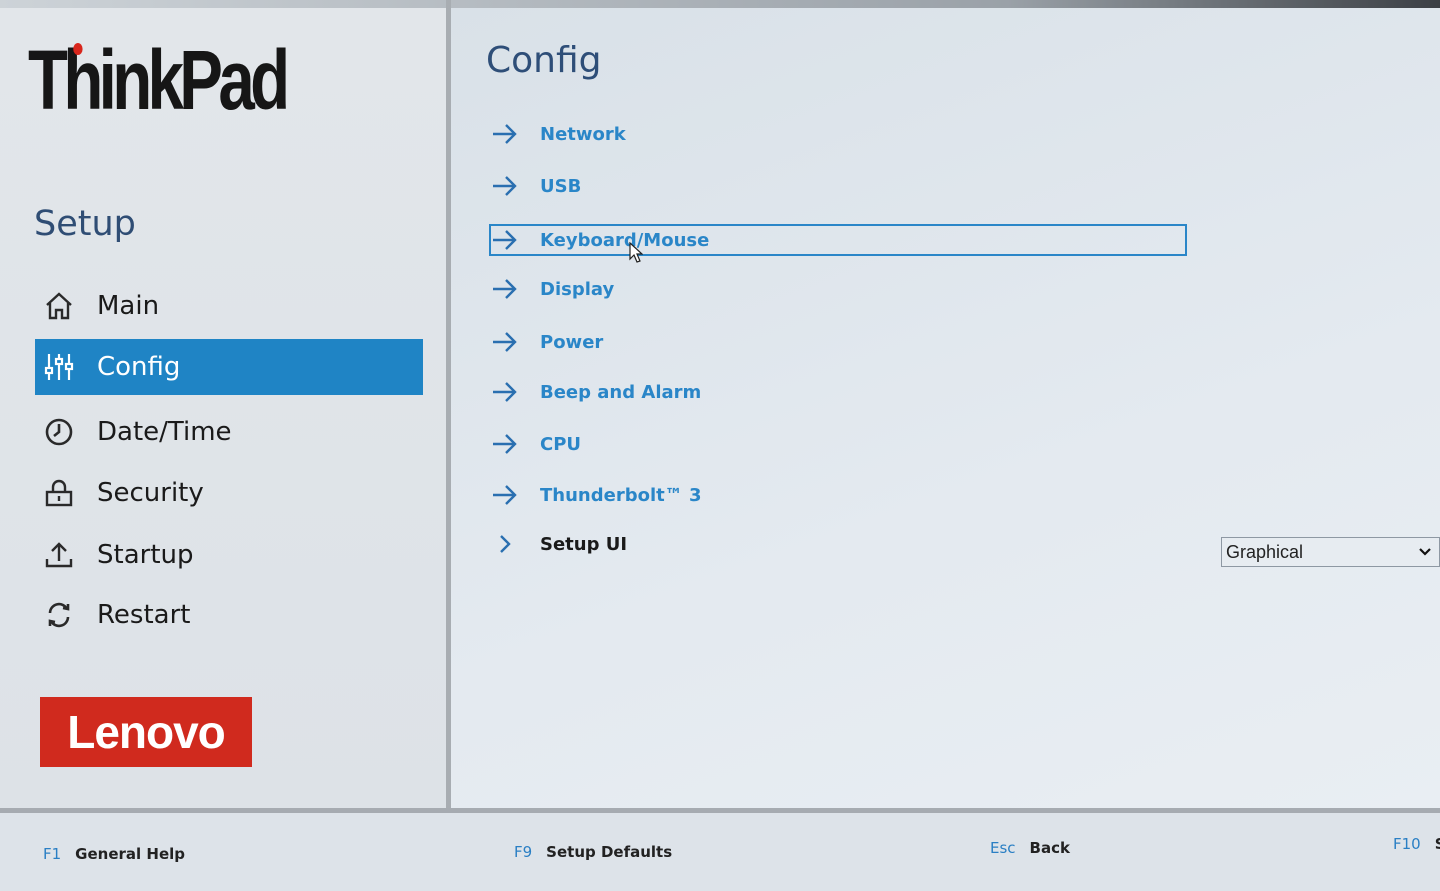 Image resolution: width=1440 pixels, height=891 pixels. What do you see at coordinates (577, 289) in the screenshot?
I see `menu-item-label: Display` at bounding box center [577, 289].